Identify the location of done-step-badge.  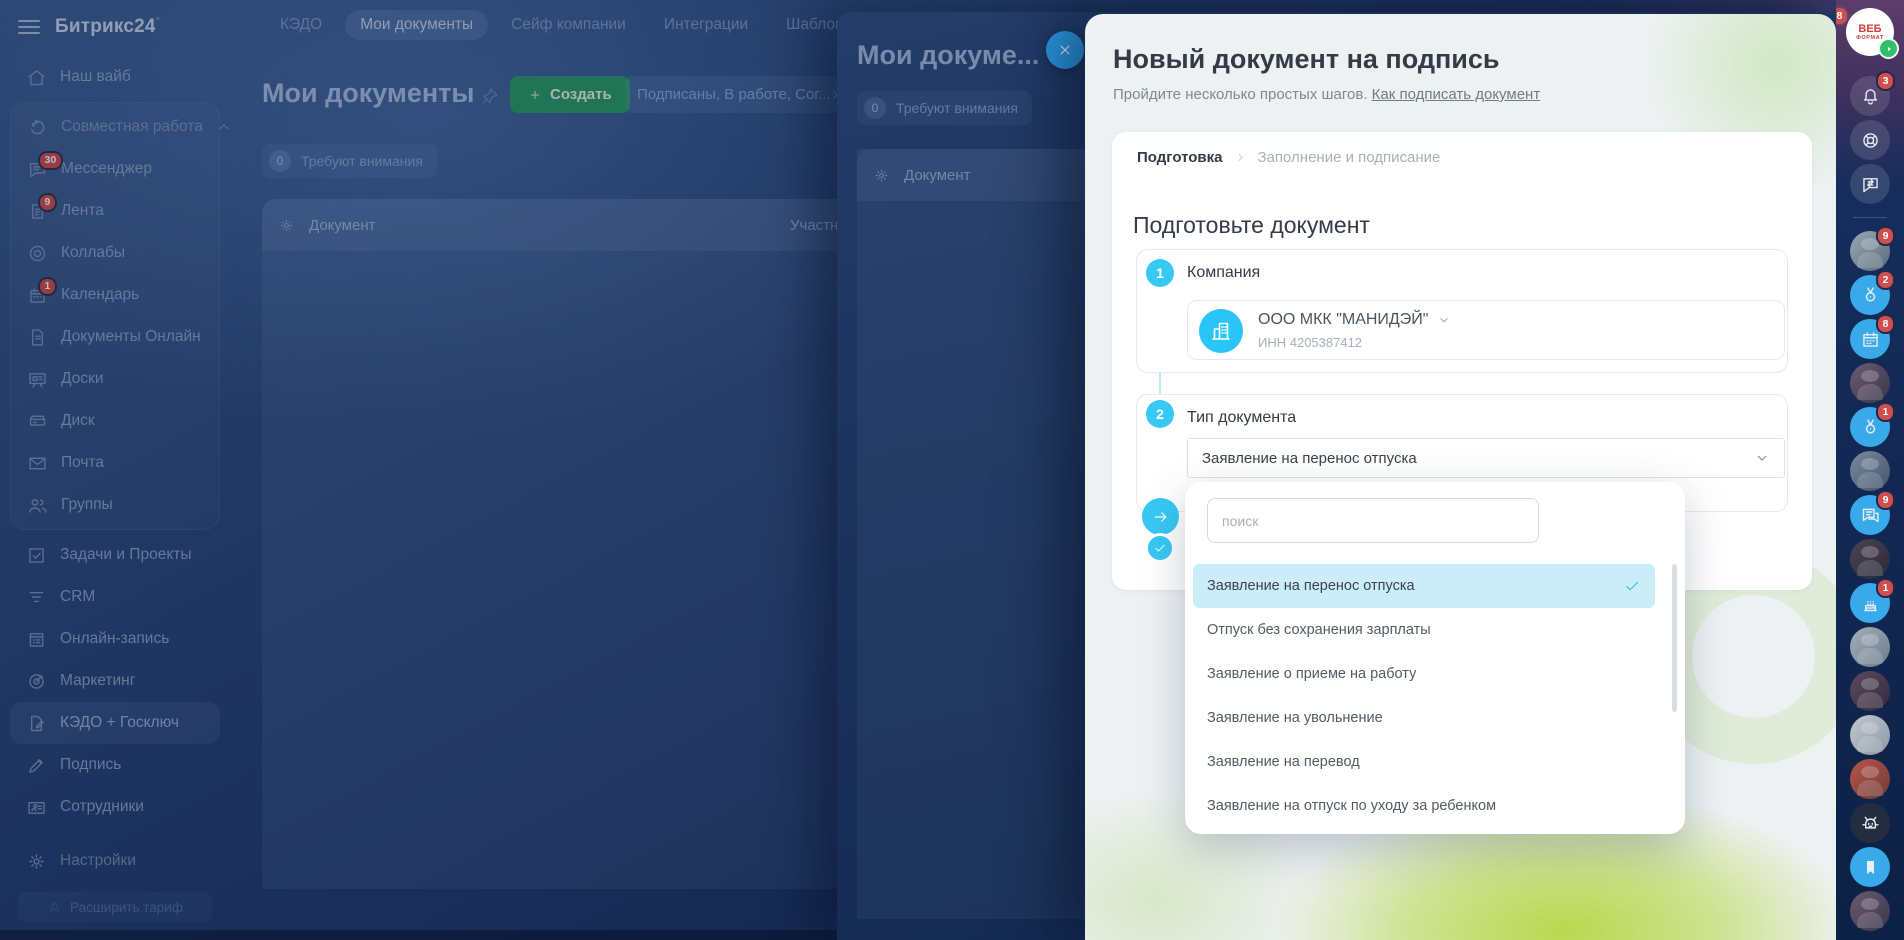
(1160, 548).